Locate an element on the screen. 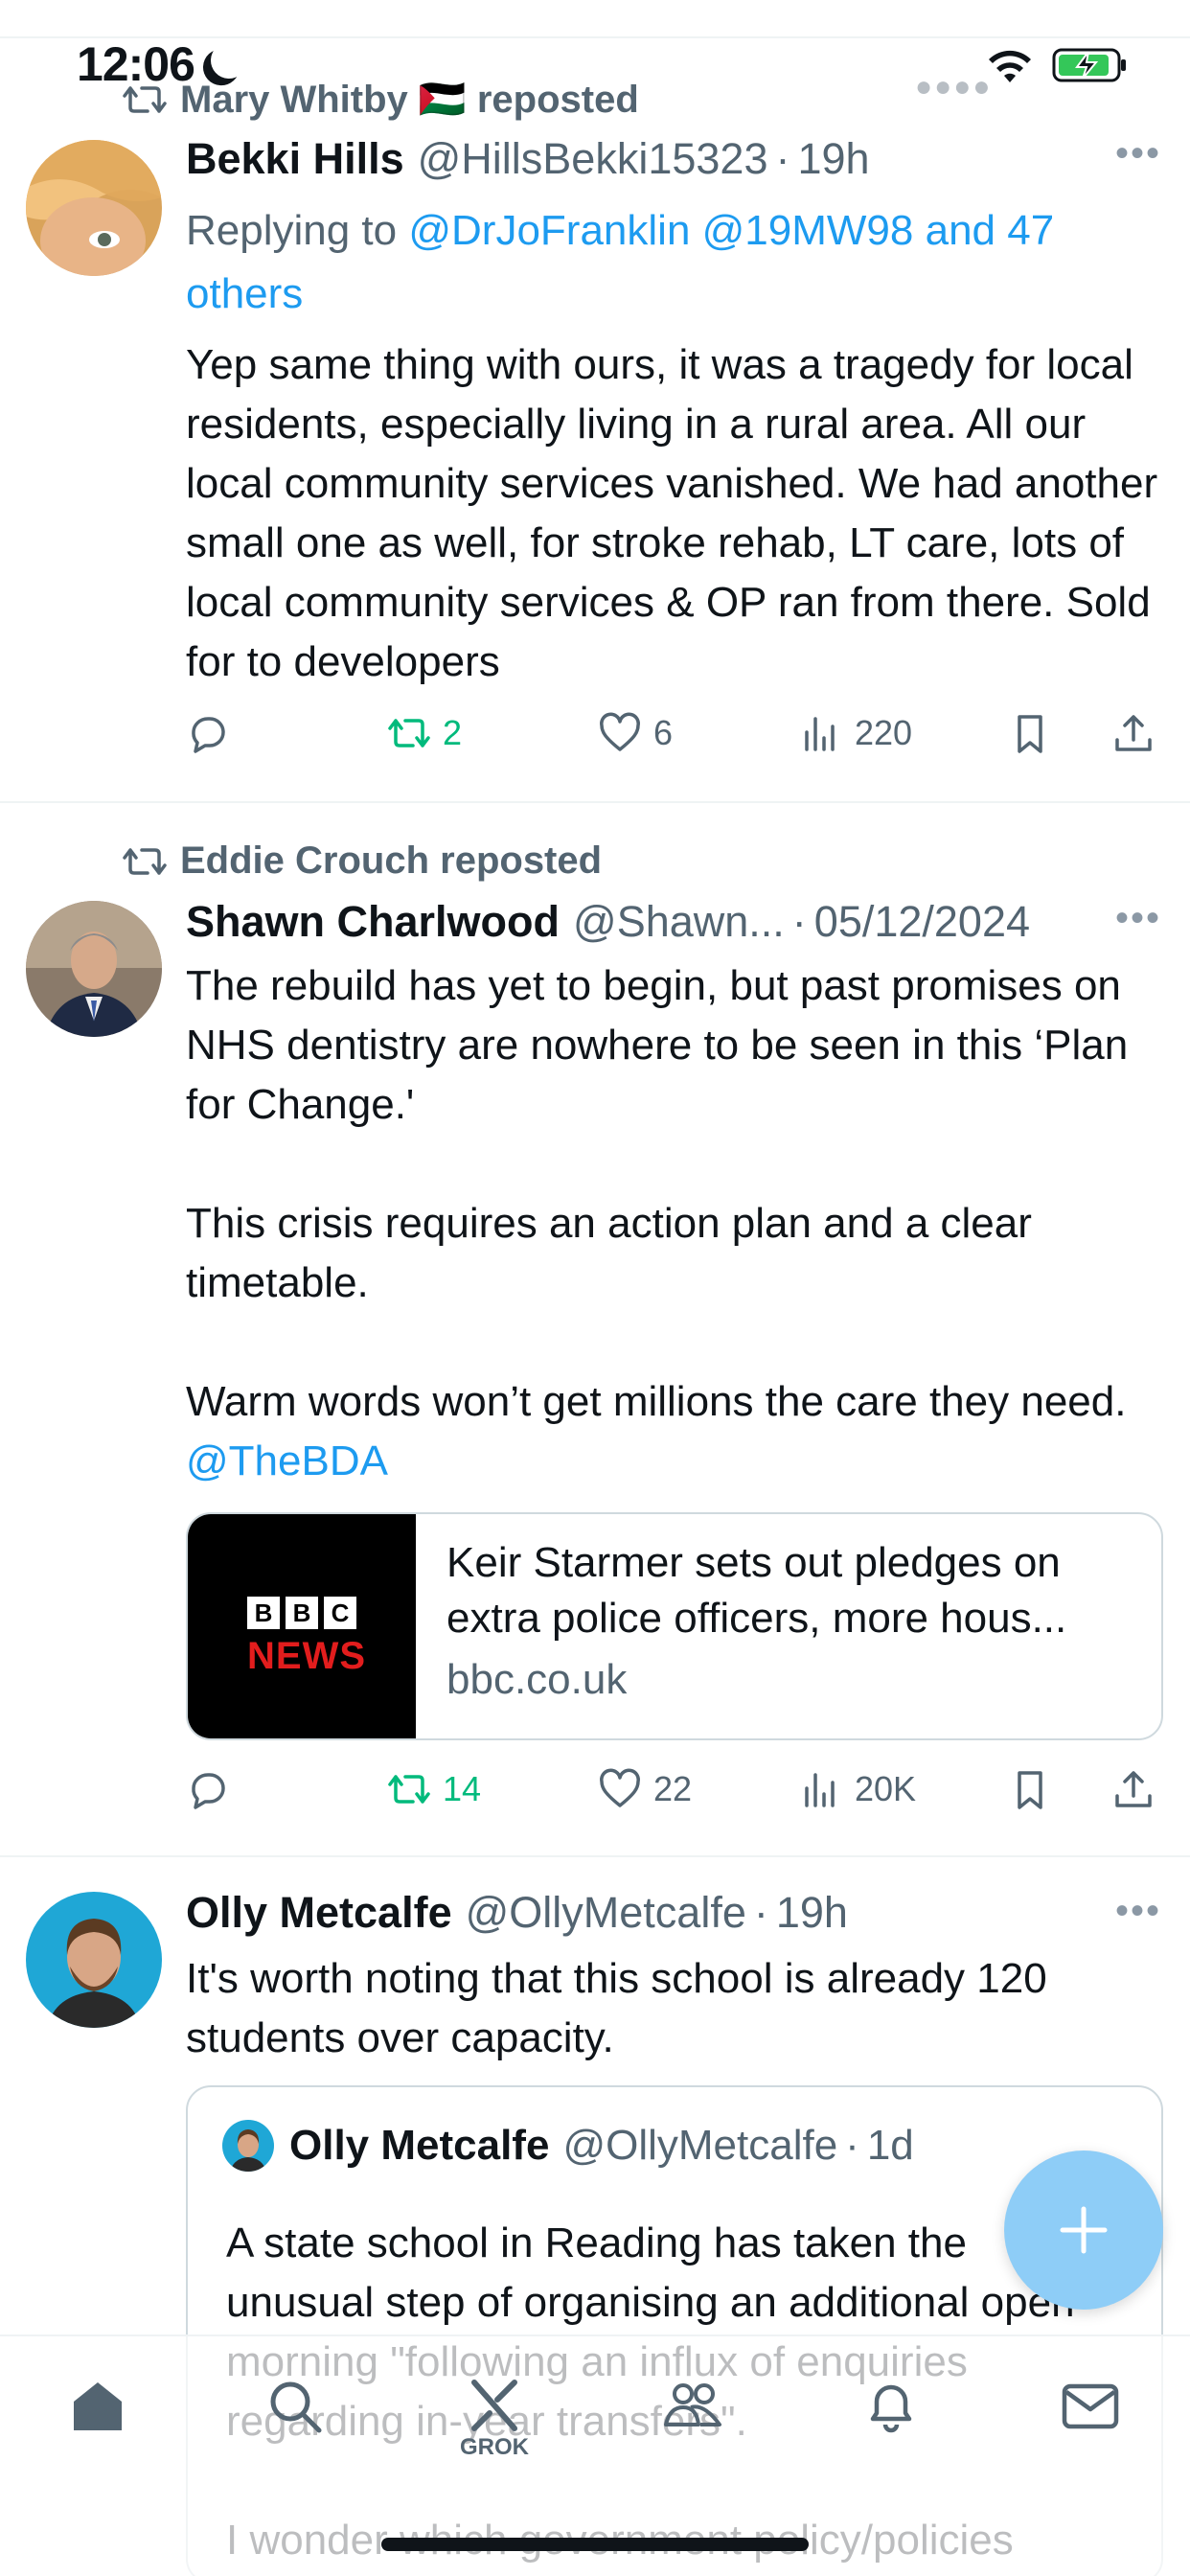 This screenshot has width=1190, height=2576. like-count: 6 is located at coordinates (664, 732).